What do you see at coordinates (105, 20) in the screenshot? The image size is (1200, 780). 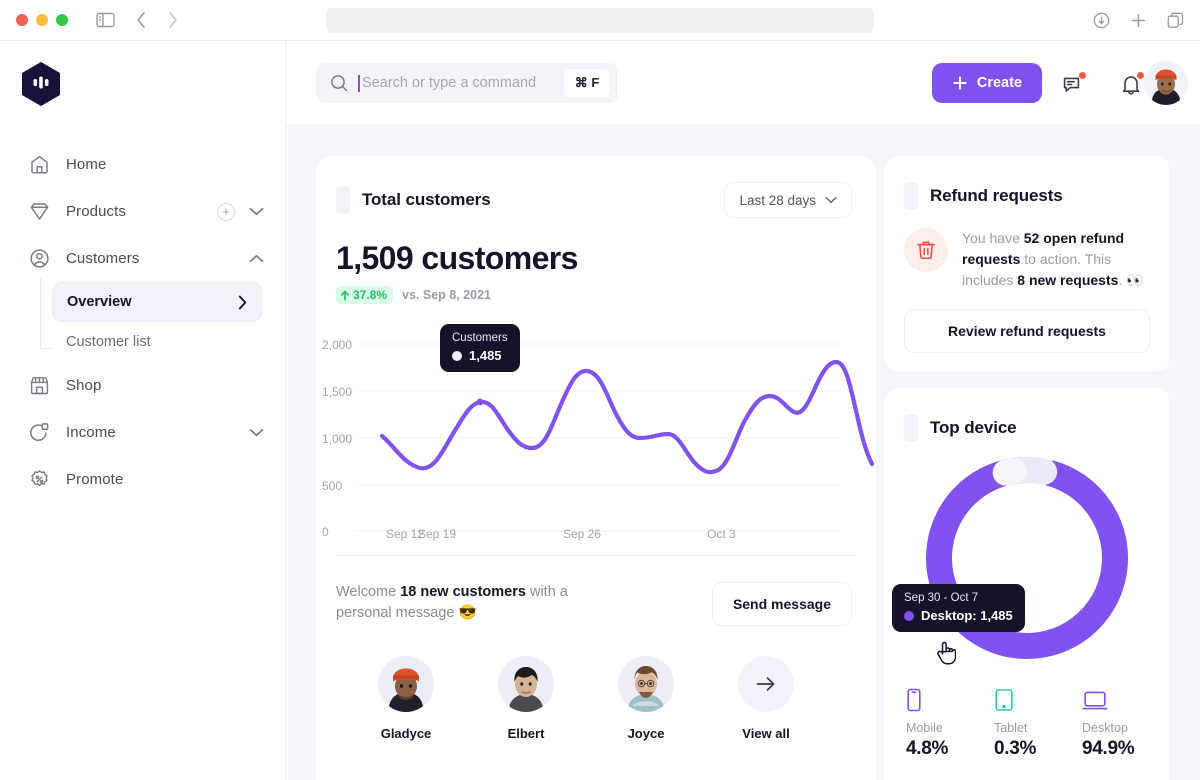 I see `sidebar-panel-icon` at bounding box center [105, 20].